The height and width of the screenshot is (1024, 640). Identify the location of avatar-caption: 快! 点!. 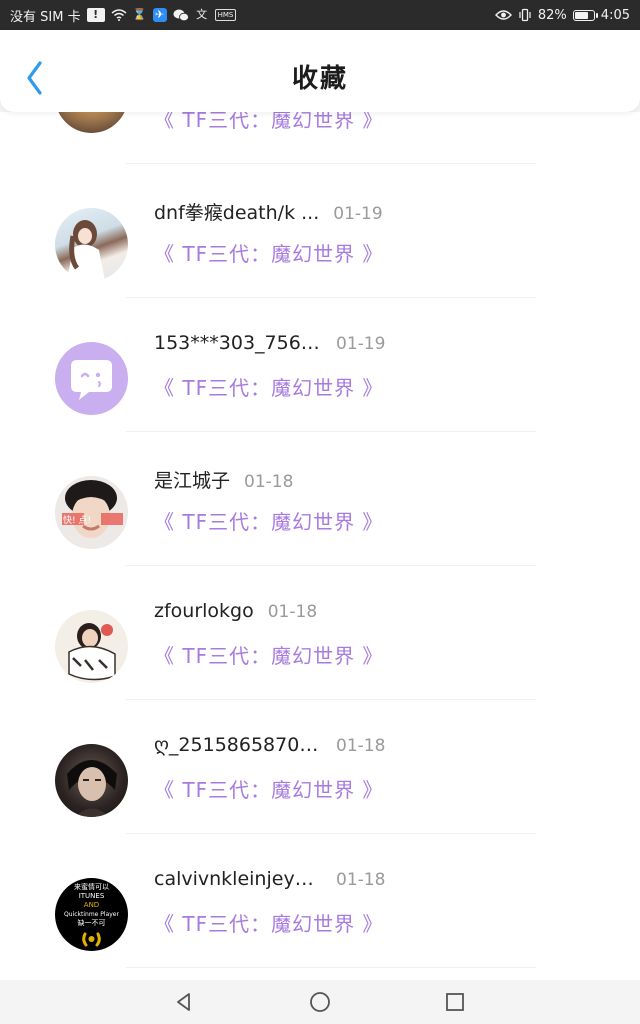
(77, 520).